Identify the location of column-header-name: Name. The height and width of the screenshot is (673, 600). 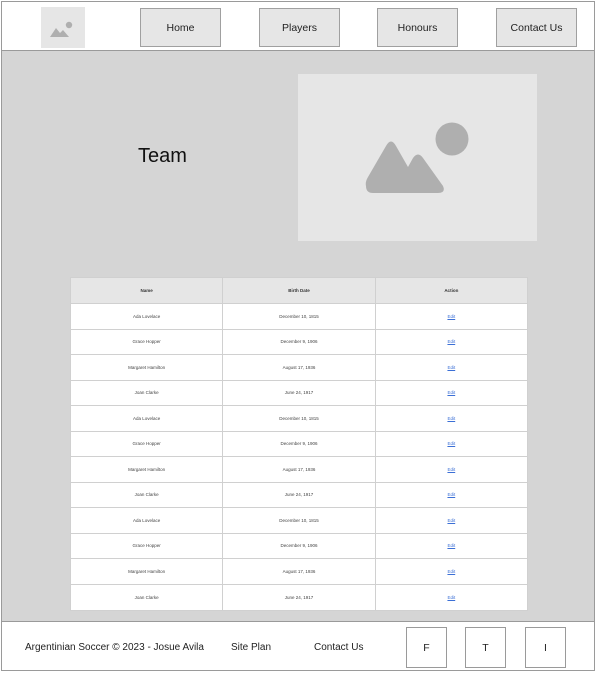
(146, 290).